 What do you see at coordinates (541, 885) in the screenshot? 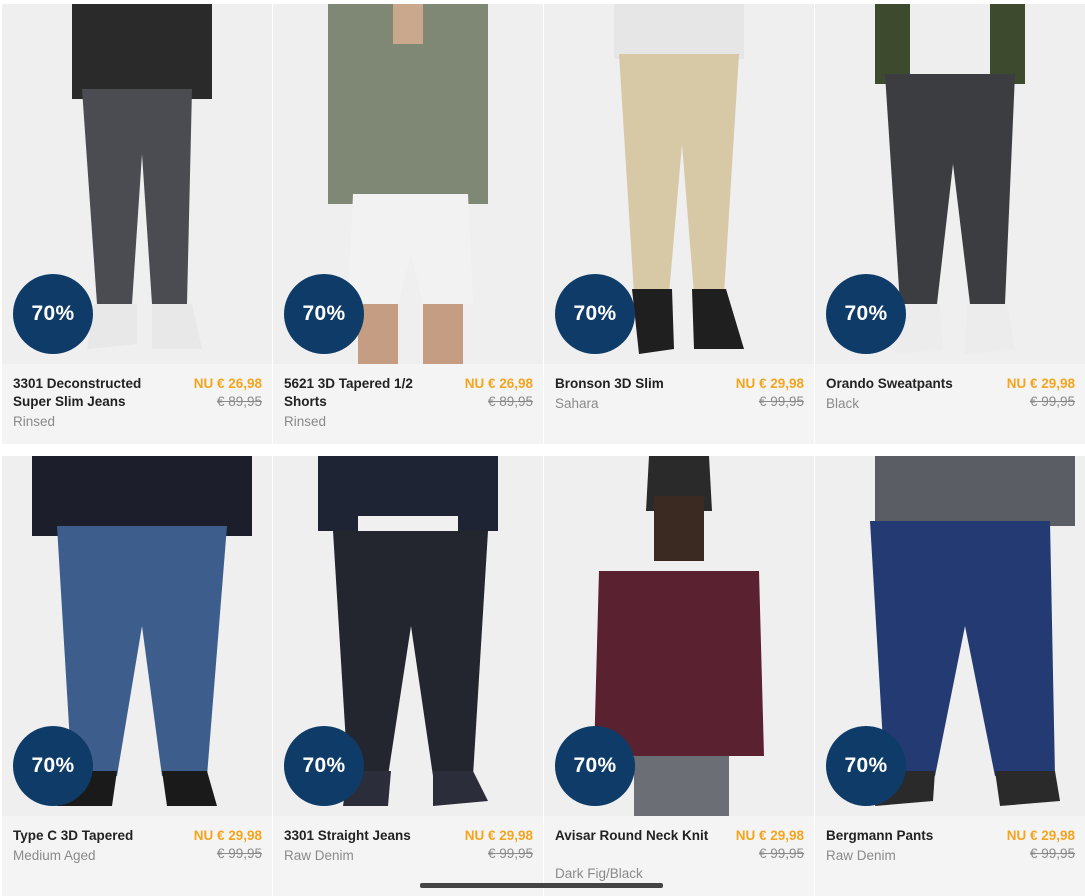
I see `horizontal-scrollbar` at bounding box center [541, 885].